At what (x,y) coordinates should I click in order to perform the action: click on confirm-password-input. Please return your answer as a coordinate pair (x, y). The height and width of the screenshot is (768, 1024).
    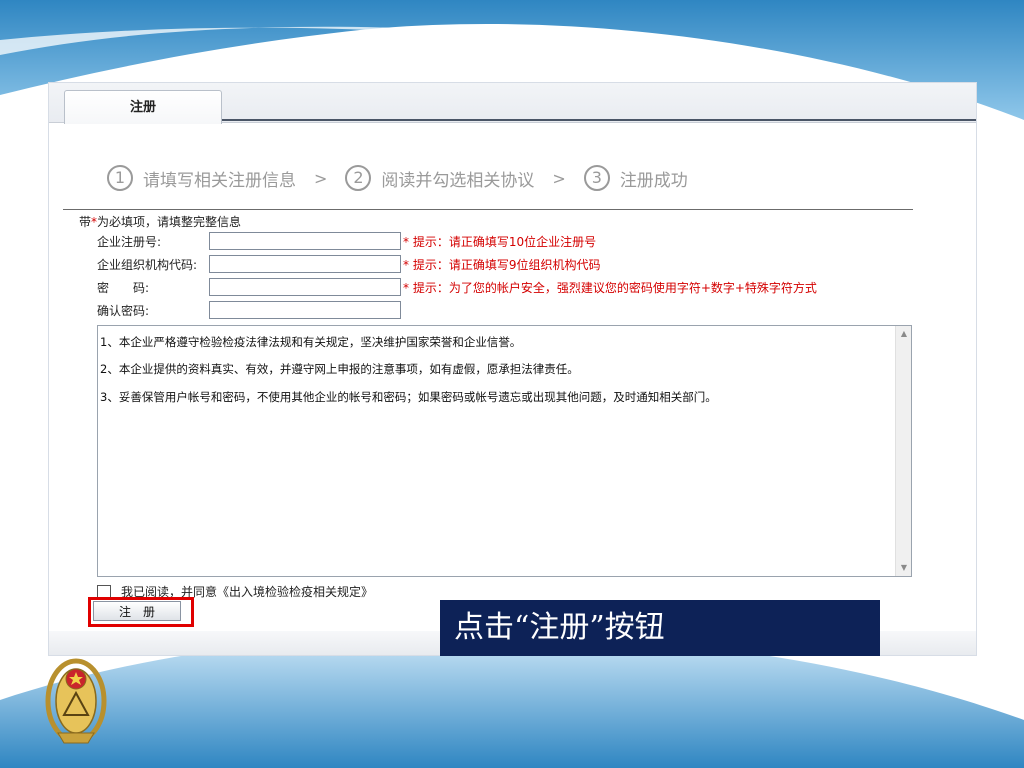
    Looking at the image, I should click on (305, 310).